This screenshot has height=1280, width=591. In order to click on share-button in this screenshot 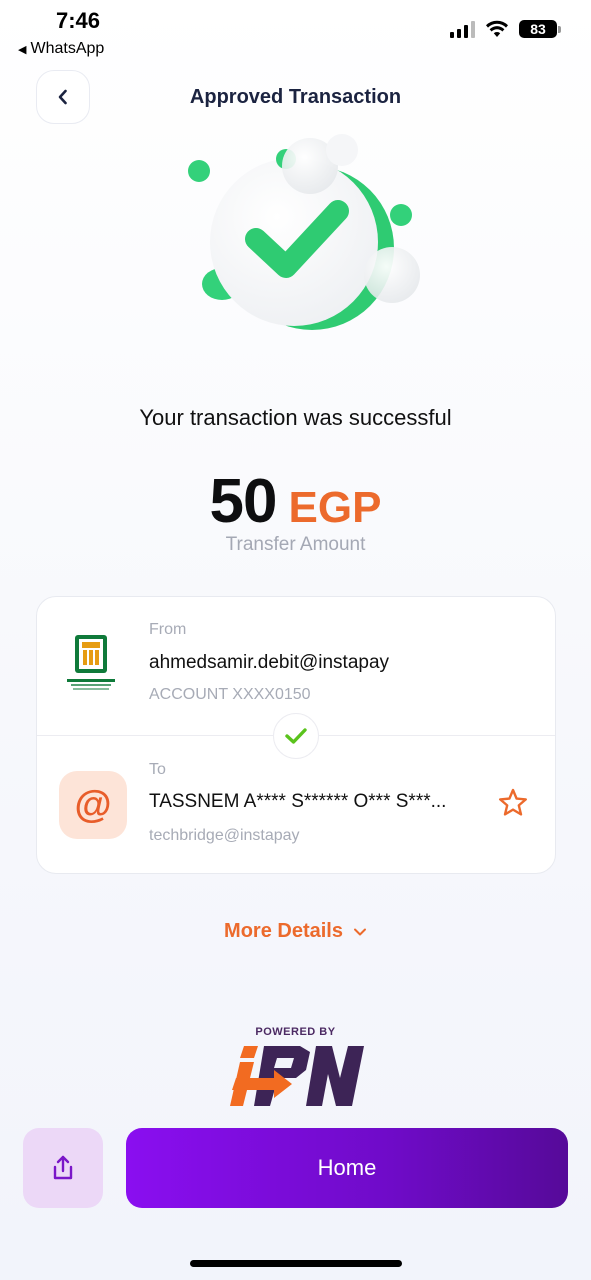, I will do `click(63, 1168)`.